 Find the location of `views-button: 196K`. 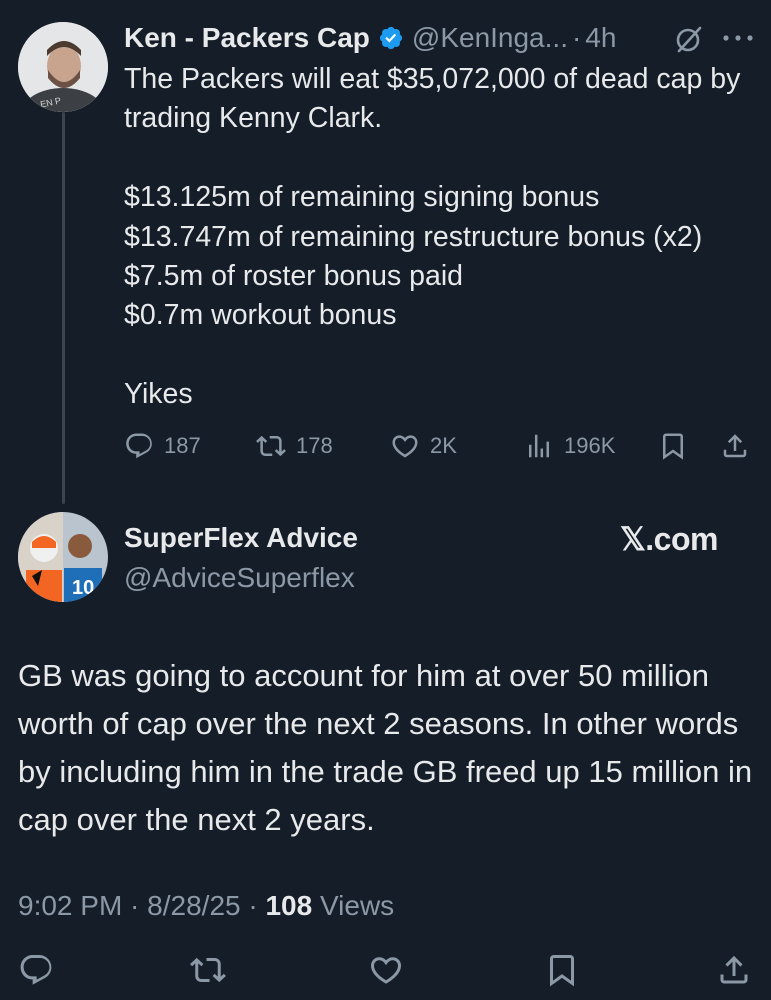

views-button: 196K is located at coordinates (569, 446).